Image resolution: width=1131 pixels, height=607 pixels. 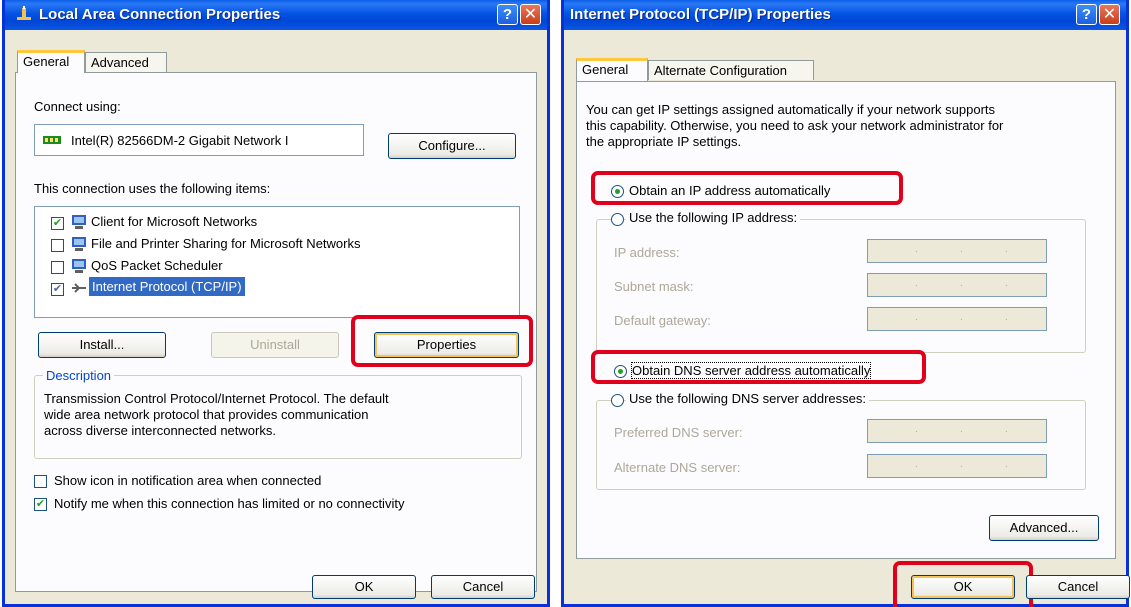 I want to click on network-adapter-icon, so click(x=52, y=140).